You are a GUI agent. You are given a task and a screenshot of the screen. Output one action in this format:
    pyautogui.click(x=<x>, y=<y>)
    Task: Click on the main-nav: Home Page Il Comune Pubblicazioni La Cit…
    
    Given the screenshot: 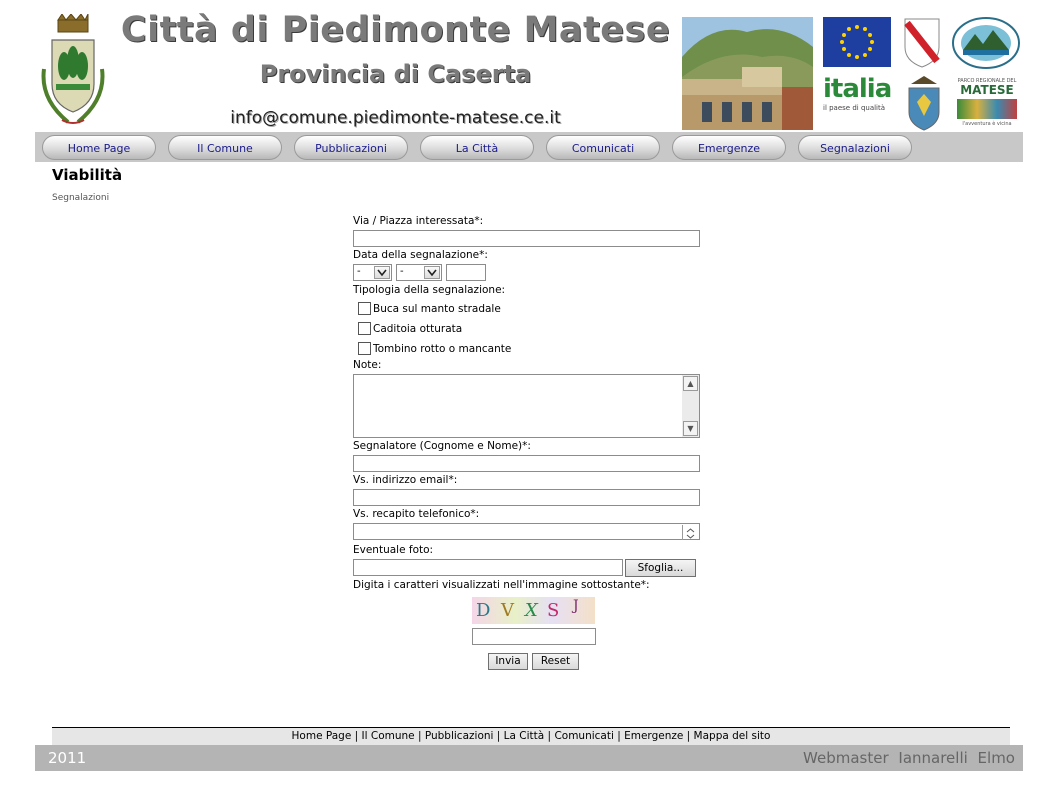 What is the action you would take?
    pyautogui.click(x=529, y=147)
    